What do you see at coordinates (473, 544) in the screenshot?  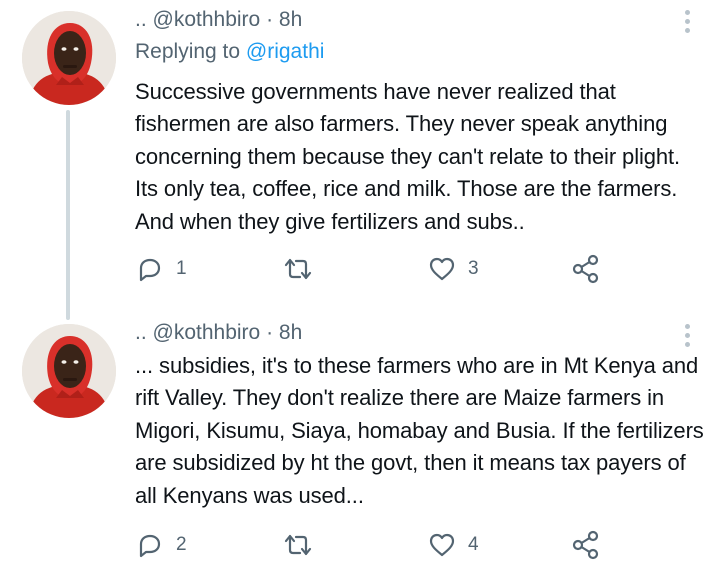 I see `like-count: 4` at bounding box center [473, 544].